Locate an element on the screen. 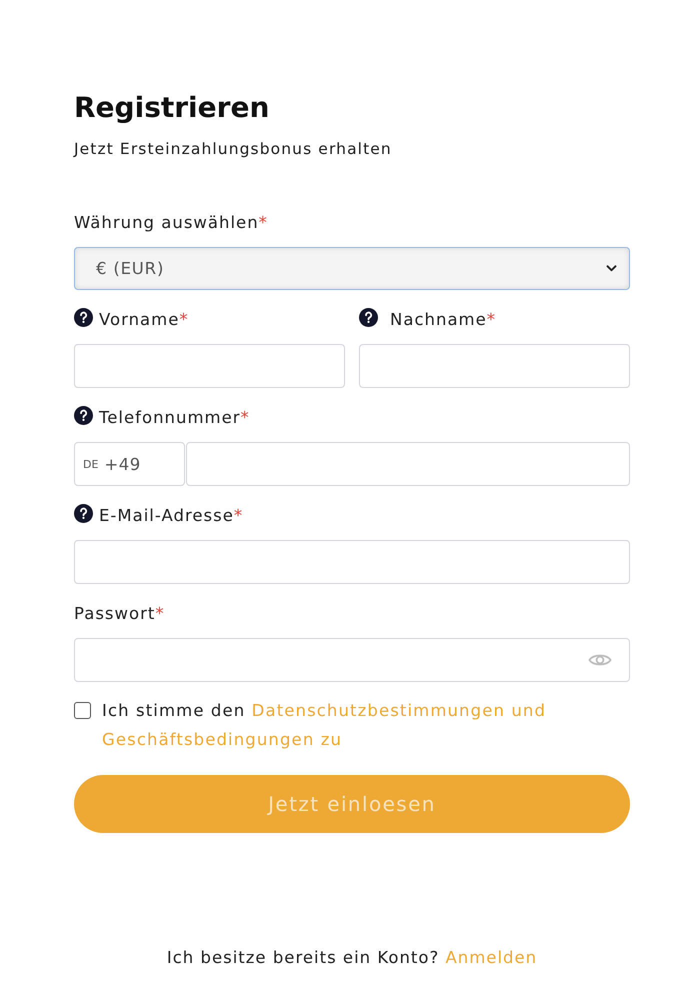 This screenshot has height=995, width=700. login-prompt: Ich besitze bereits ein Konto? Anmelden is located at coordinates (352, 958).